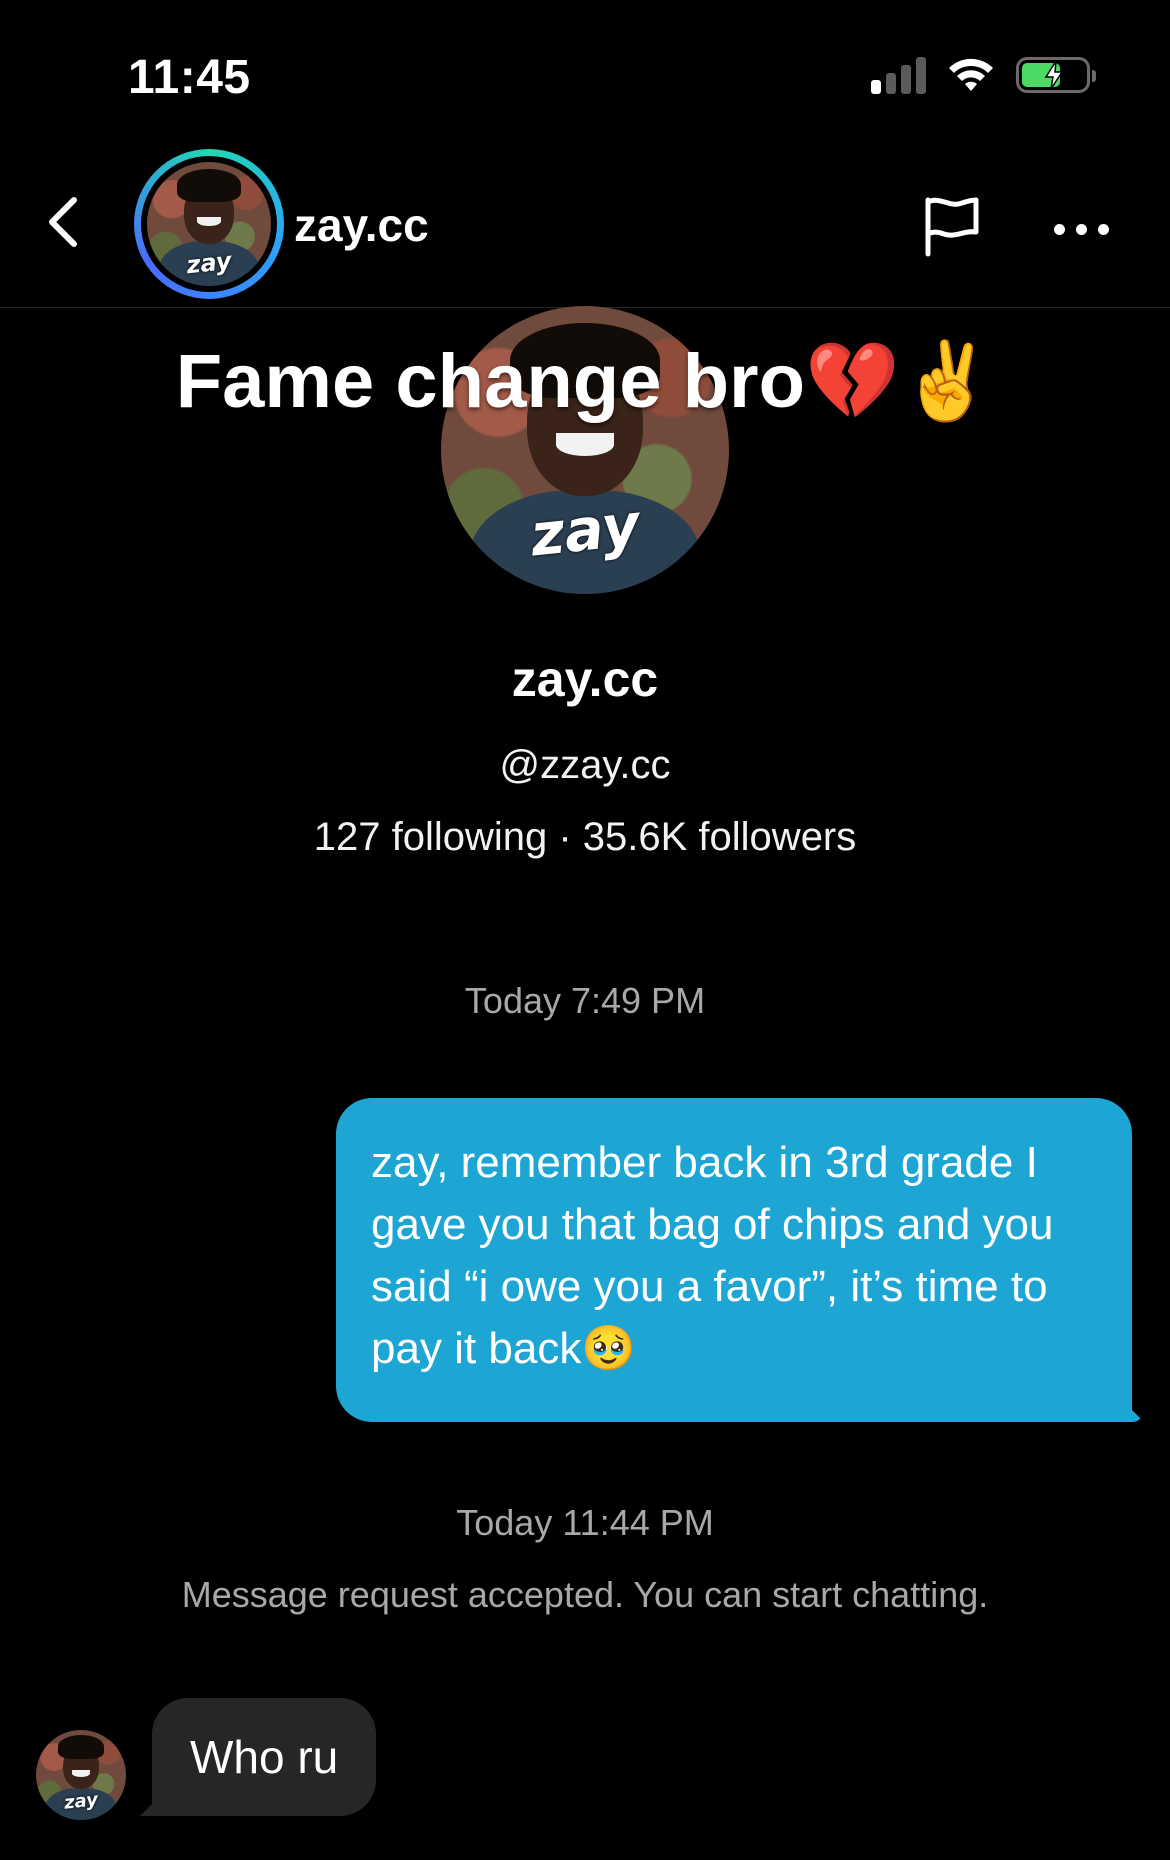 The width and height of the screenshot is (1170, 1860). Describe the element at coordinates (585, 765) in the screenshot. I see `profile-handle: @zzay.cc` at that location.